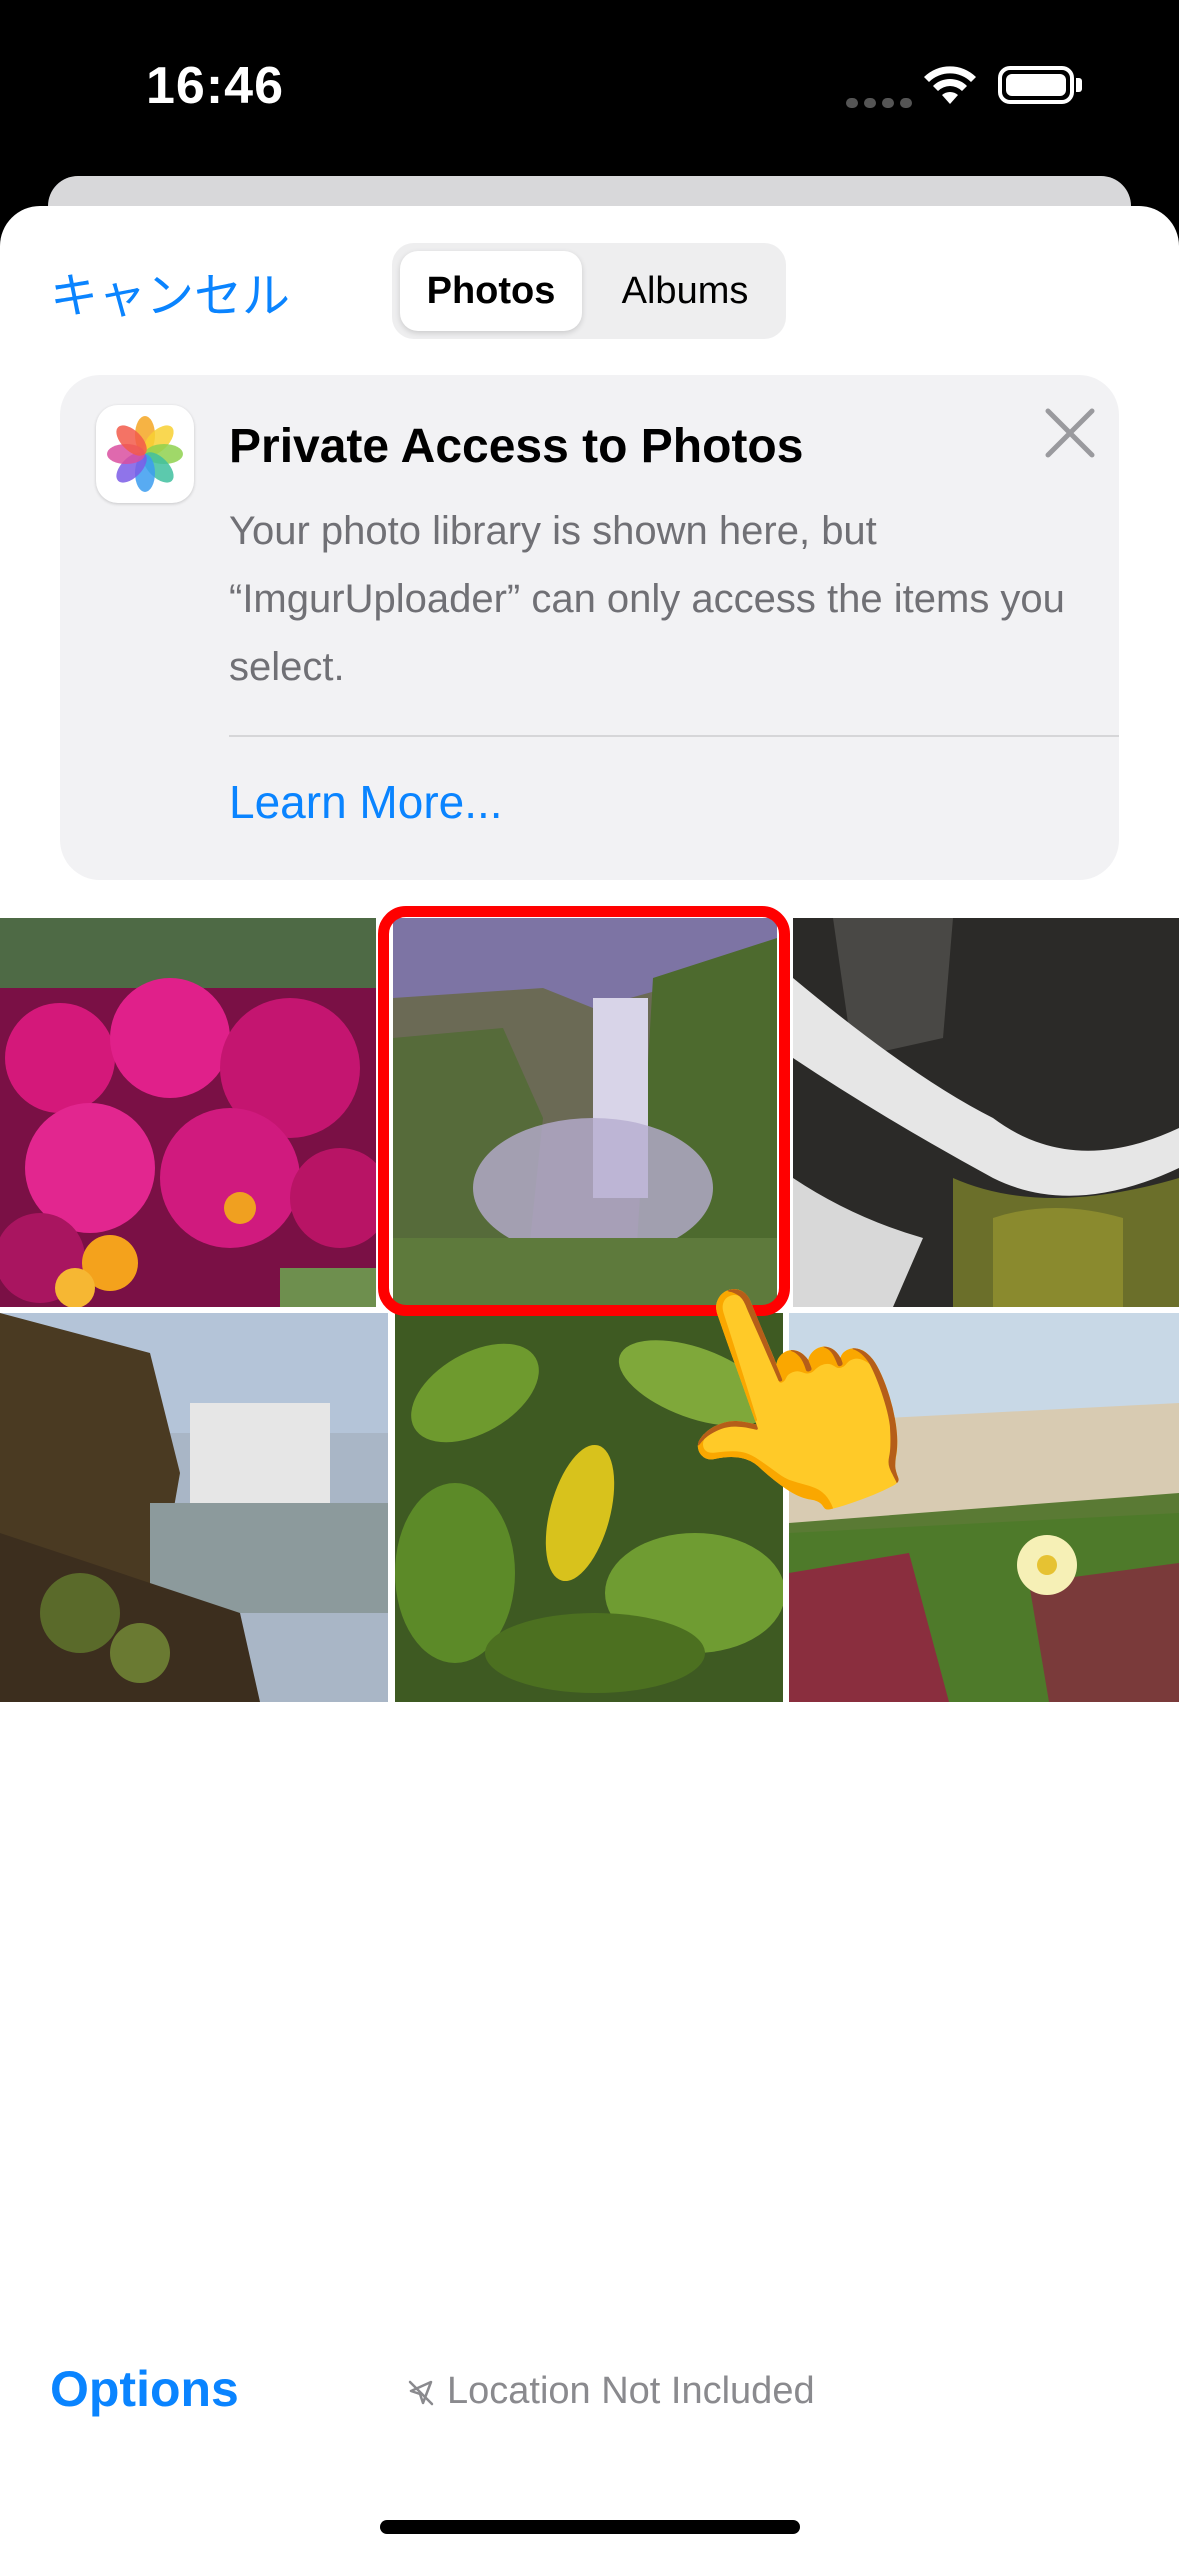  What do you see at coordinates (491, 291) in the screenshot?
I see `tab-photos: Photos` at bounding box center [491, 291].